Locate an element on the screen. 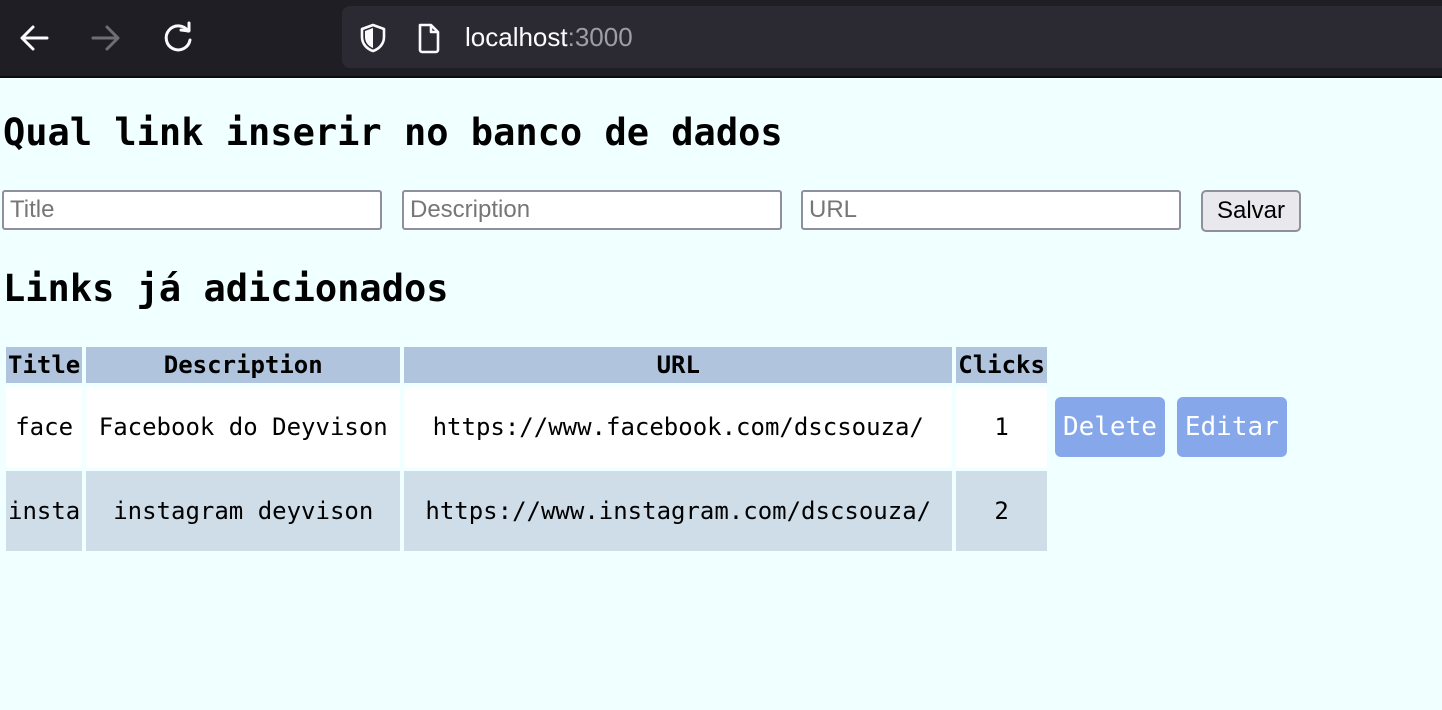  back-arrow-icon is located at coordinates (34, 38).